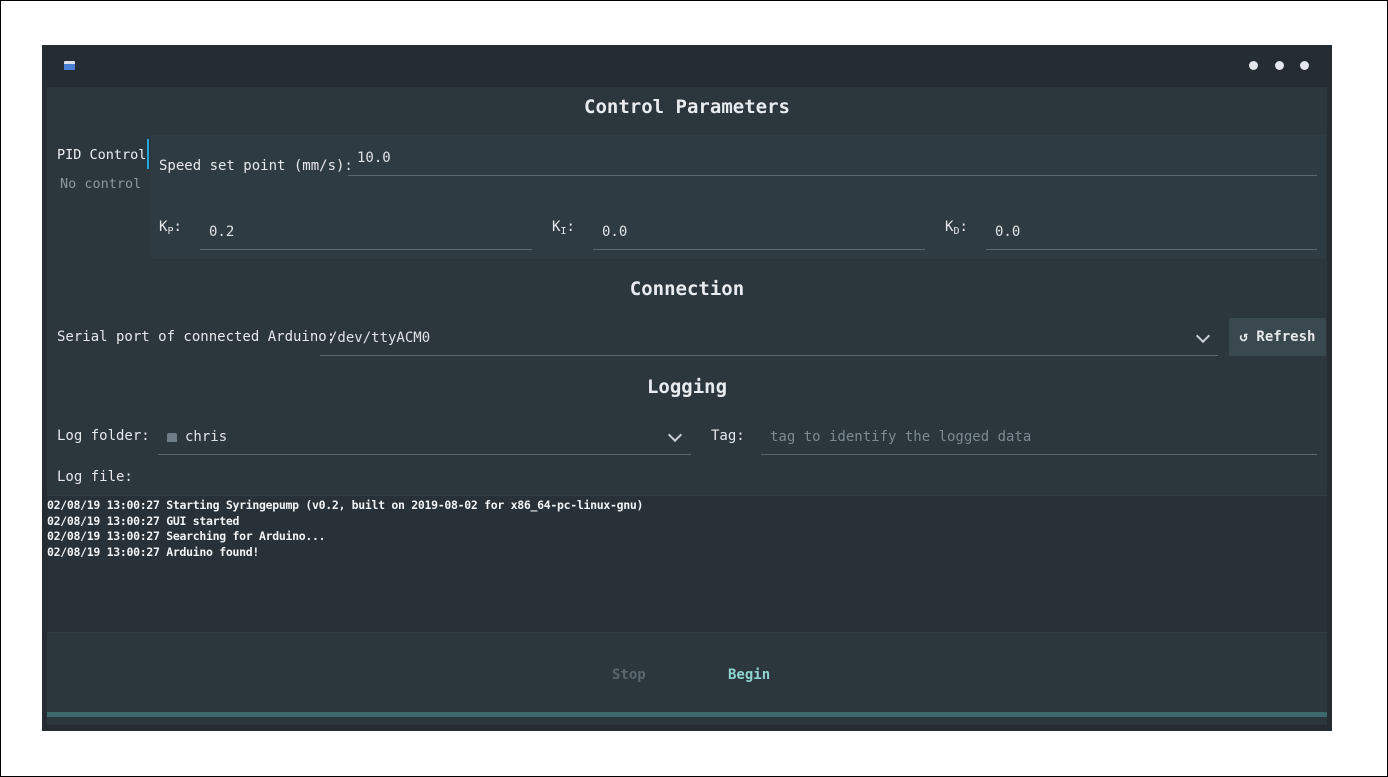 The height and width of the screenshot is (777, 1388). I want to click on ki-value: 0.0, so click(615, 232).